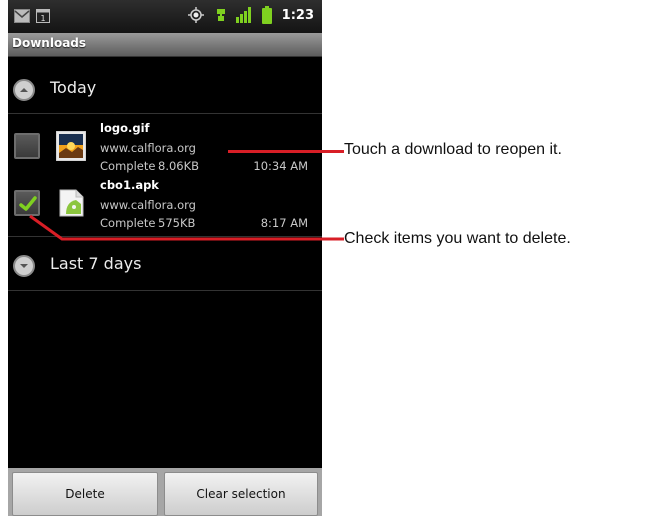 This screenshot has width=649, height=516. What do you see at coordinates (457, 238) in the screenshot?
I see `callout-delete-text: Check items you want to delete.` at bounding box center [457, 238].